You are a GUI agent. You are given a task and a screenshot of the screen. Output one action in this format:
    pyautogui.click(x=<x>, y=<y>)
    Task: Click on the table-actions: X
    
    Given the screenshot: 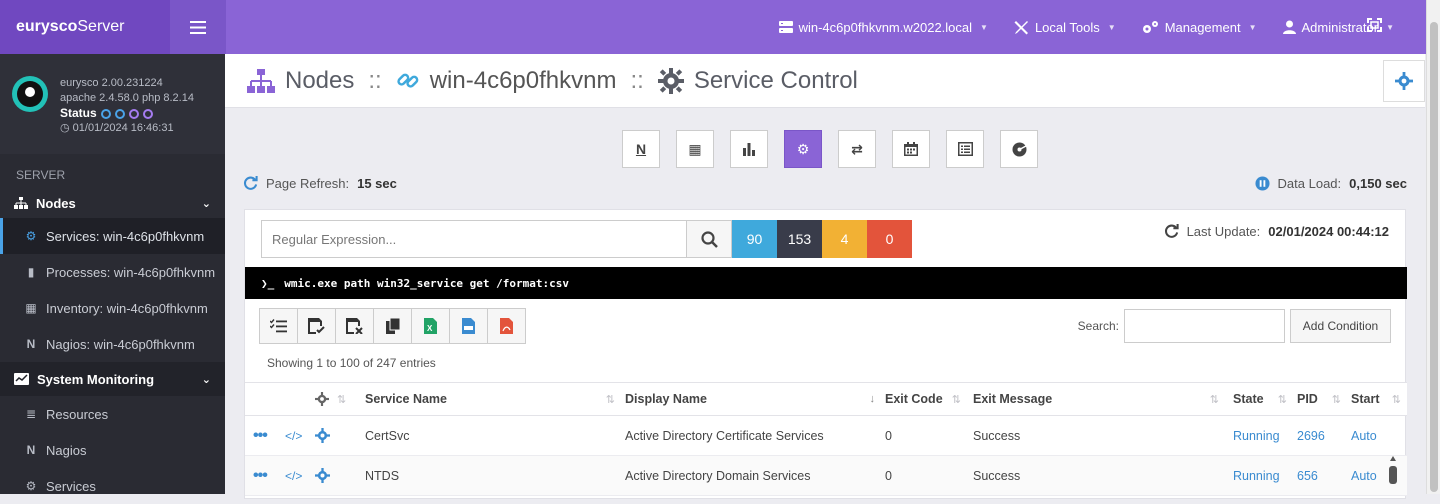 What is the action you would take?
    pyautogui.click(x=392, y=326)
    